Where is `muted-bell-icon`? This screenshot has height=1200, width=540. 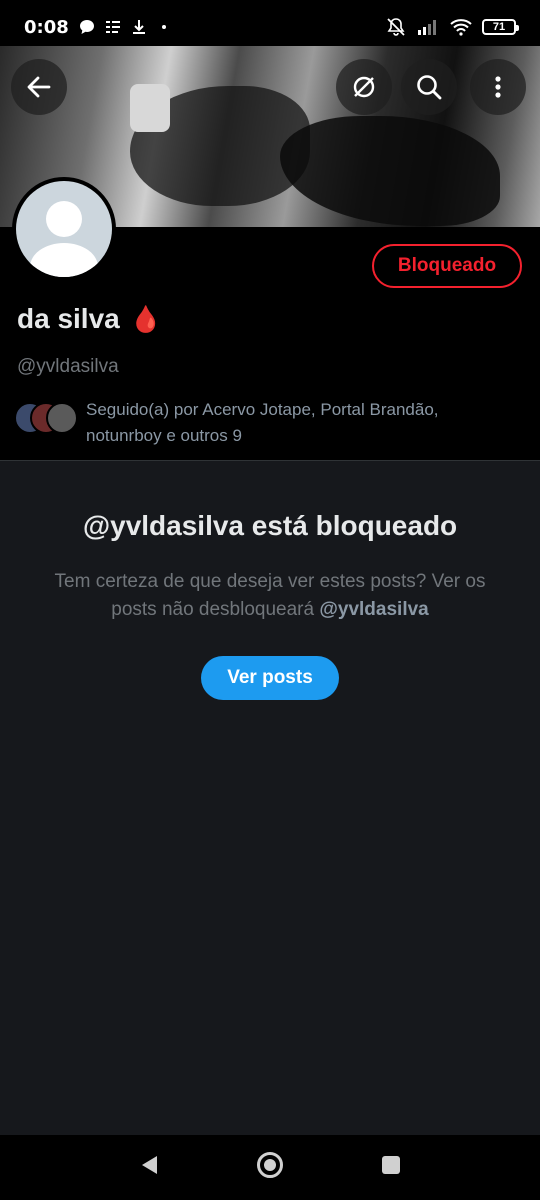
muted-bell-icon is located at coordinates (396, 27).